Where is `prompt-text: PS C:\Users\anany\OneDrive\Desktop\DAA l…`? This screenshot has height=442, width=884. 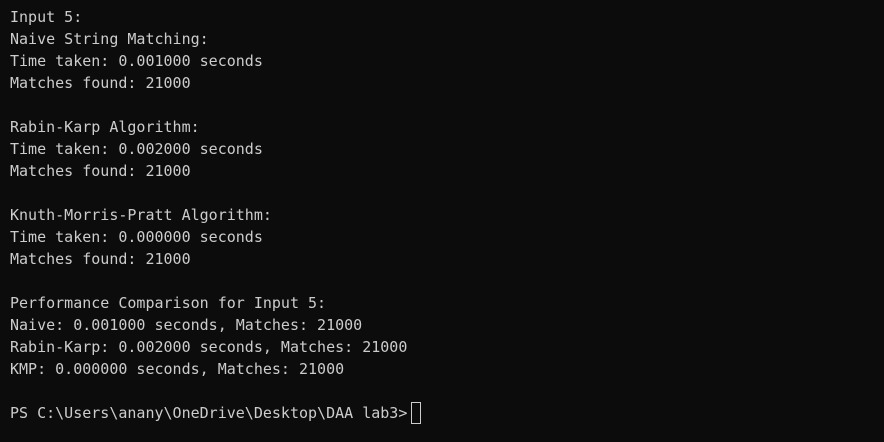 prompt-text: PS C:\Users\anany\OneDrive\Desktop\DAA l… is located at coordinates (209, 413).